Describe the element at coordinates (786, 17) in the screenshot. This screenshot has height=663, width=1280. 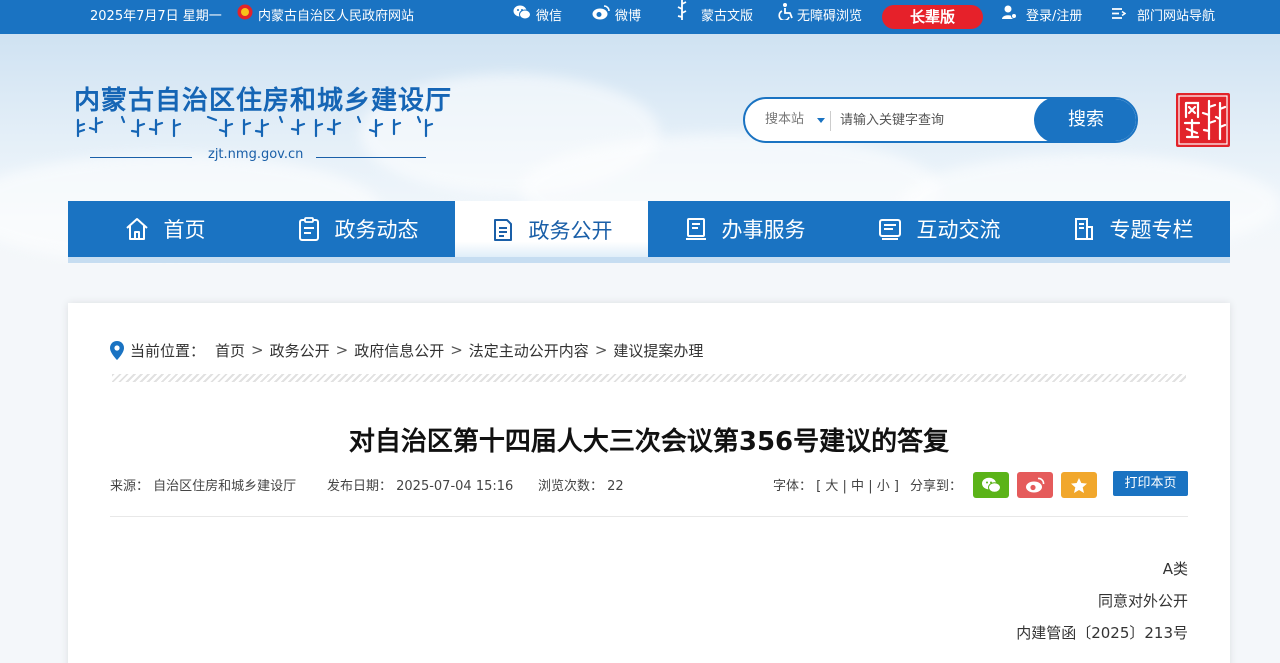
I see `accessibility-icon` at that location.